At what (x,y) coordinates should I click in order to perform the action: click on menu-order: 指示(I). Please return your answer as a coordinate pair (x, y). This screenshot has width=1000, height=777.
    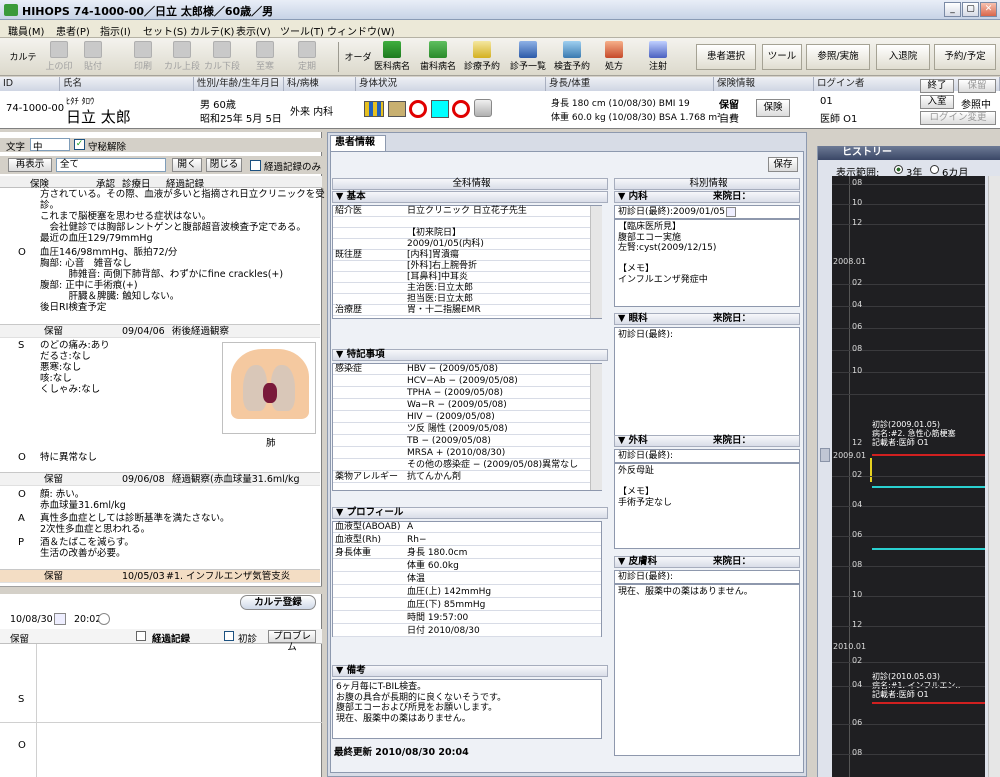
    Looking at the image, I should click on (115, 30).